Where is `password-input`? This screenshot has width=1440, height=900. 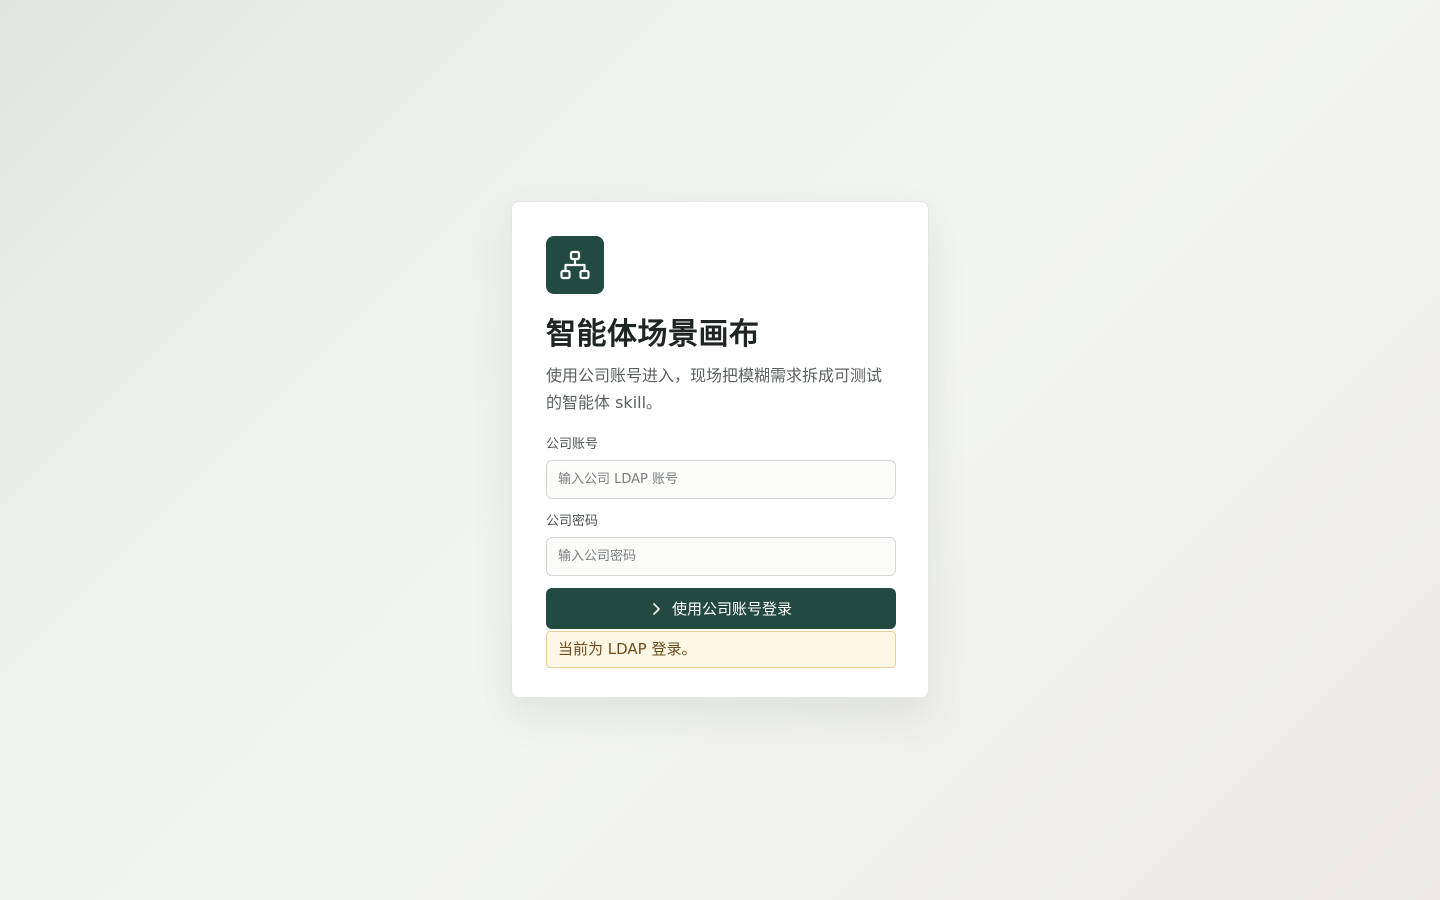
password-input is located at coordinates (721, 556).